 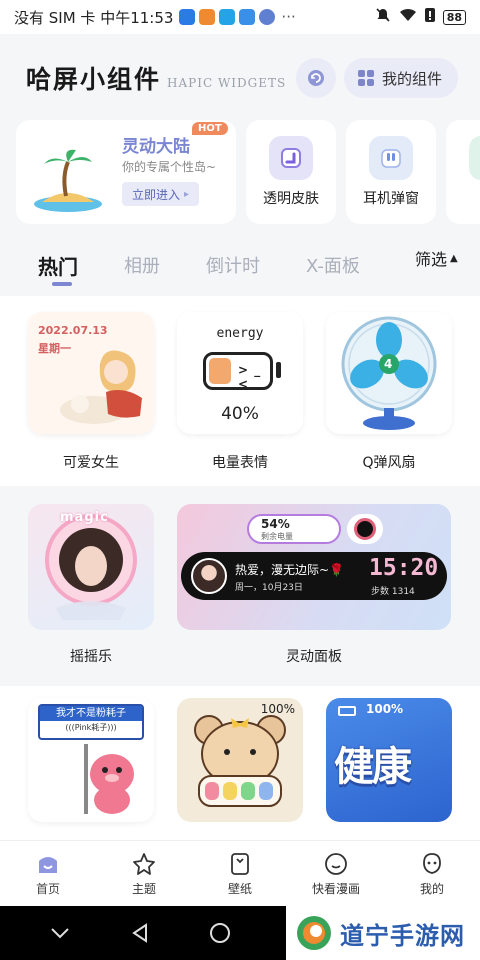 What do you see at coordinates (247, 17) in the screenshot?
I see `bulb-app-icon` at bounding box center [247, 17].